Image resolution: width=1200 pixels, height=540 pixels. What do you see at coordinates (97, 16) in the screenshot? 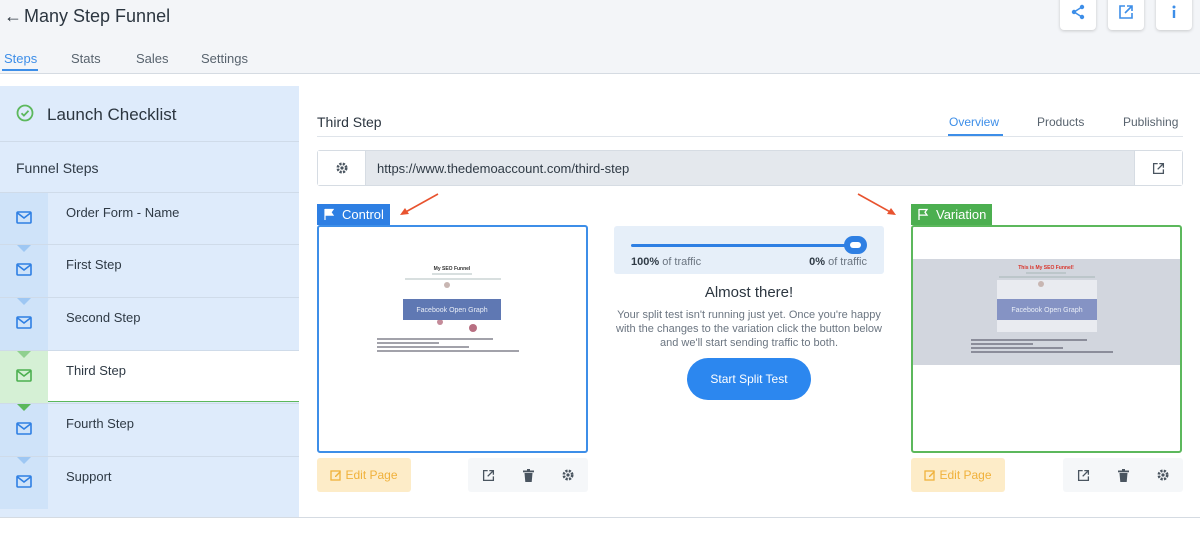
I see `page-title: Many Step Funnel` at bounding box center [97, 16].